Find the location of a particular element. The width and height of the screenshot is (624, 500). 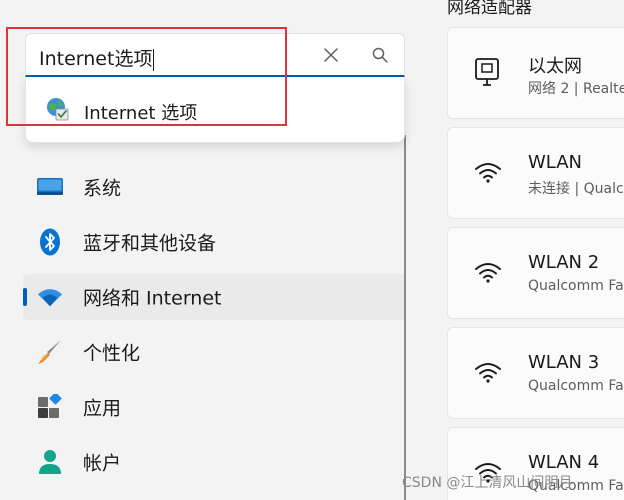

nav-item-network-internet: 网络和 Internet is located at coordinates (214, 297).